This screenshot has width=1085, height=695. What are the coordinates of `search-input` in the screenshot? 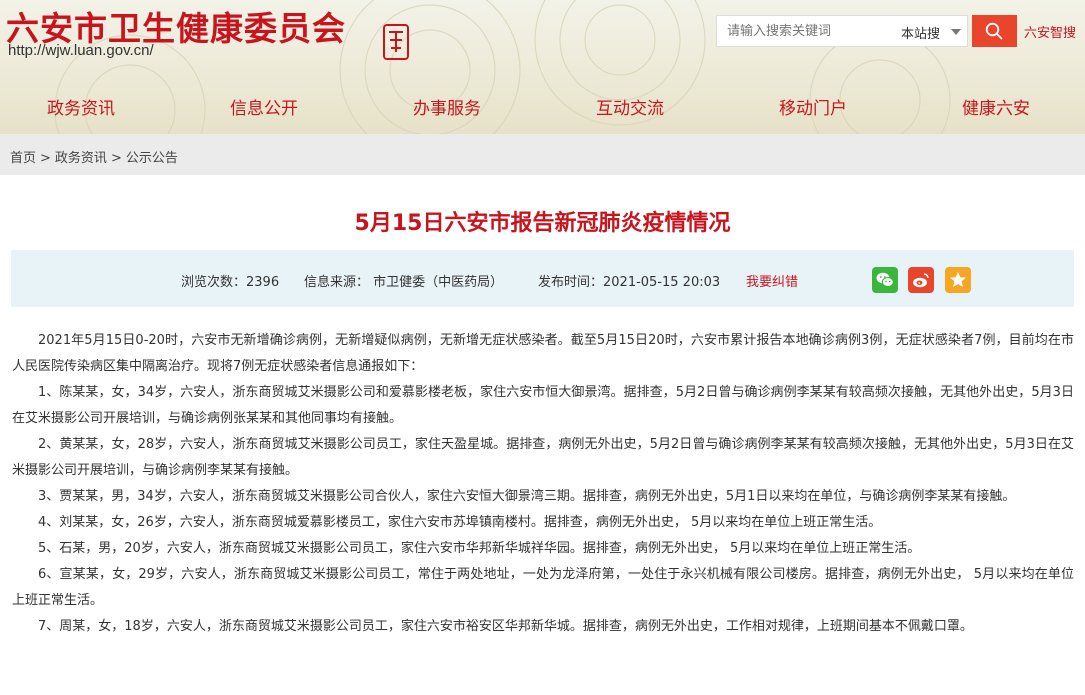 It's located at (803, 31).